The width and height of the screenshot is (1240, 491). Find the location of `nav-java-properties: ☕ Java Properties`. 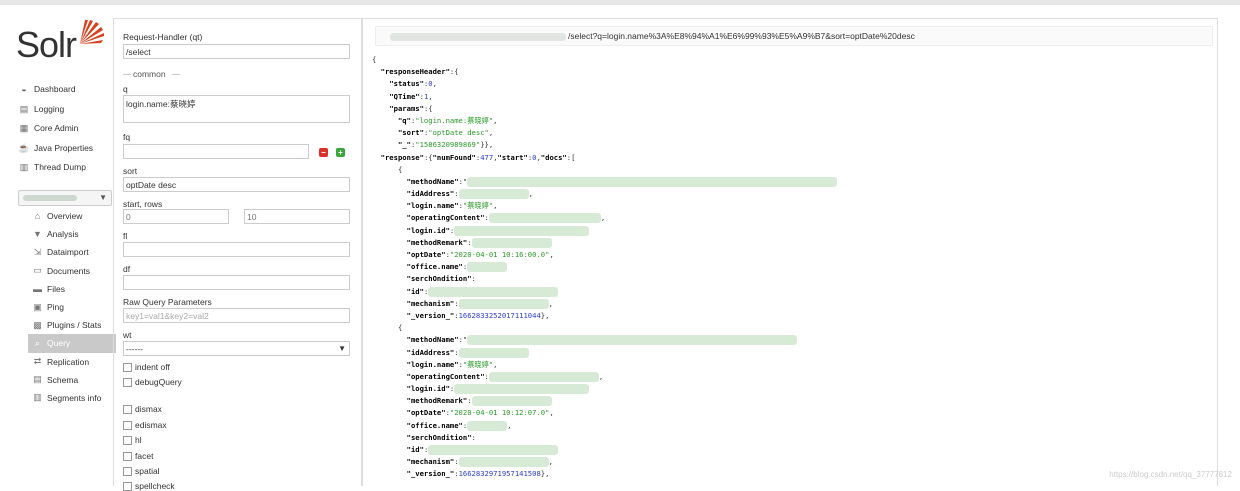

nav-java-properties: ☕ Java Properties is located at coordinates (68, 149).